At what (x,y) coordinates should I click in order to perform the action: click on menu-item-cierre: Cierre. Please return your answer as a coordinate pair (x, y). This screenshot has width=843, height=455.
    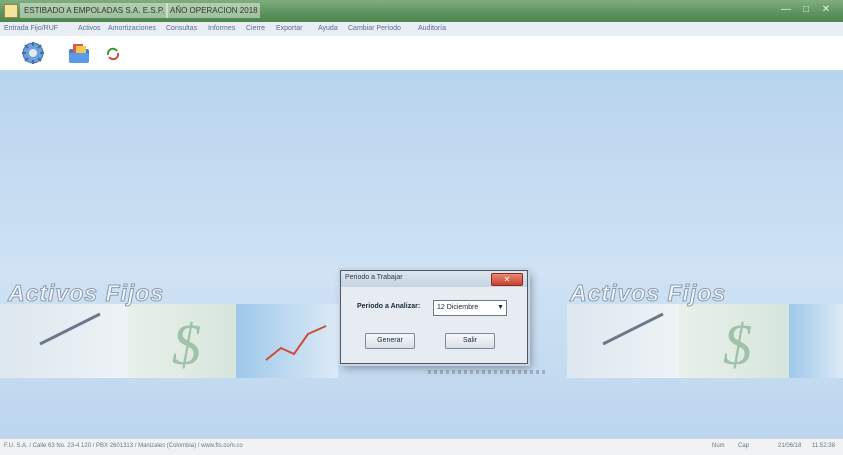
    Looking at the image, I should click on (255, 29).